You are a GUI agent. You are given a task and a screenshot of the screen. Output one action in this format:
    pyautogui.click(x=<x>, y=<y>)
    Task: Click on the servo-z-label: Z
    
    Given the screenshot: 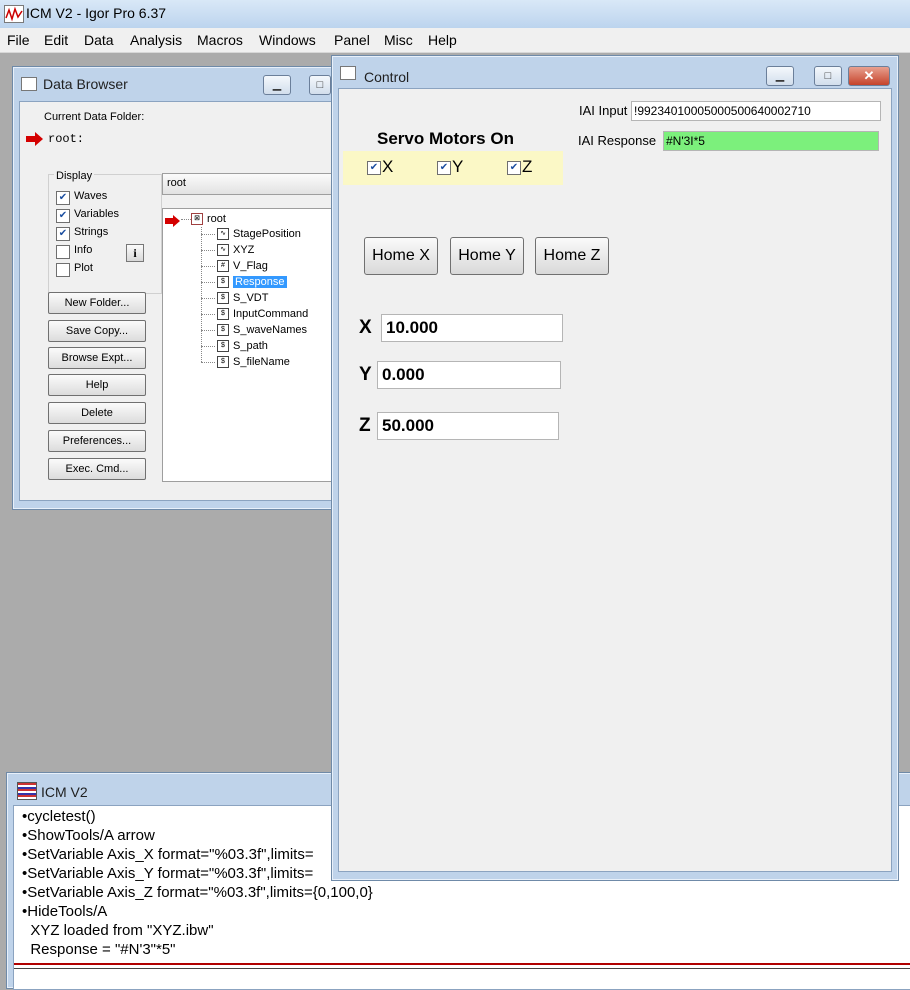 What is the action you would take?
    pyautogui.click(x=527, y=166)
    